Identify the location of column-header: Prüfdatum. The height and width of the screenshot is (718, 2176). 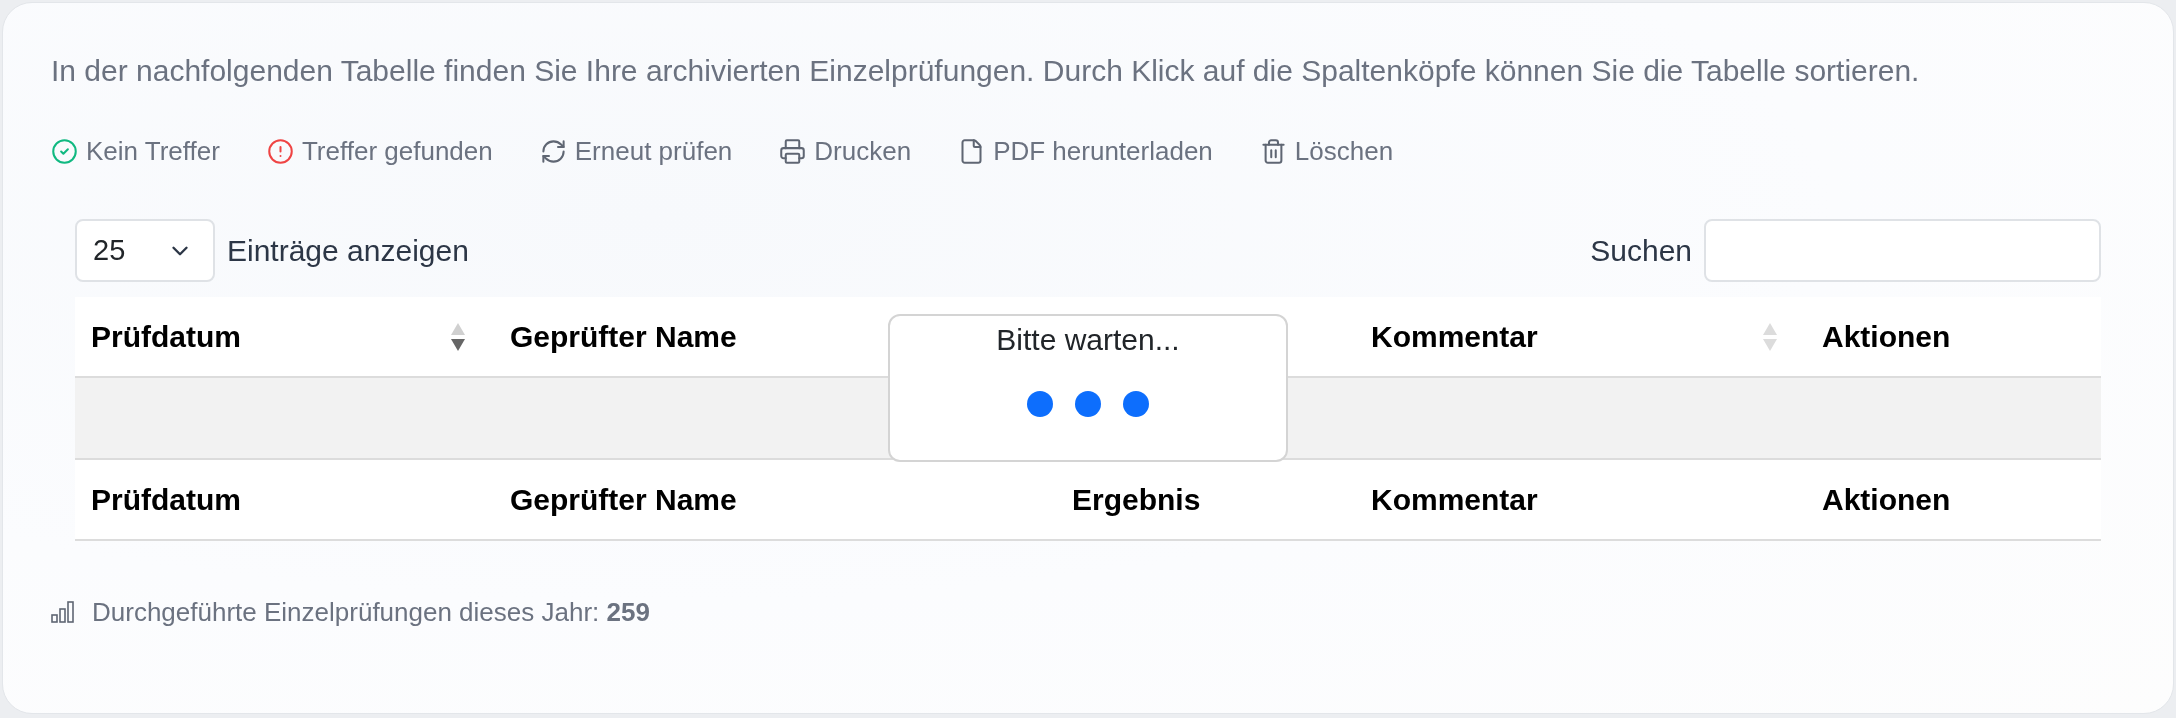
(166, 336).